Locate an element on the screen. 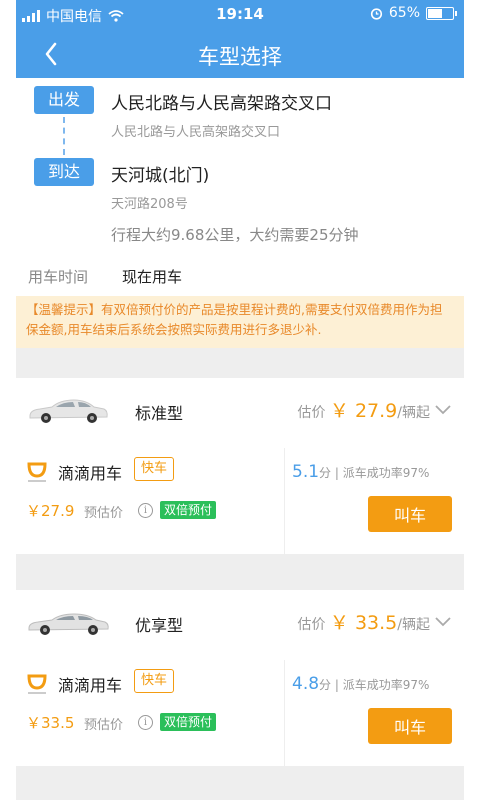 The image size is (480, 800). price-value: ￥ 33.5 is located at coordinates (363, 623).